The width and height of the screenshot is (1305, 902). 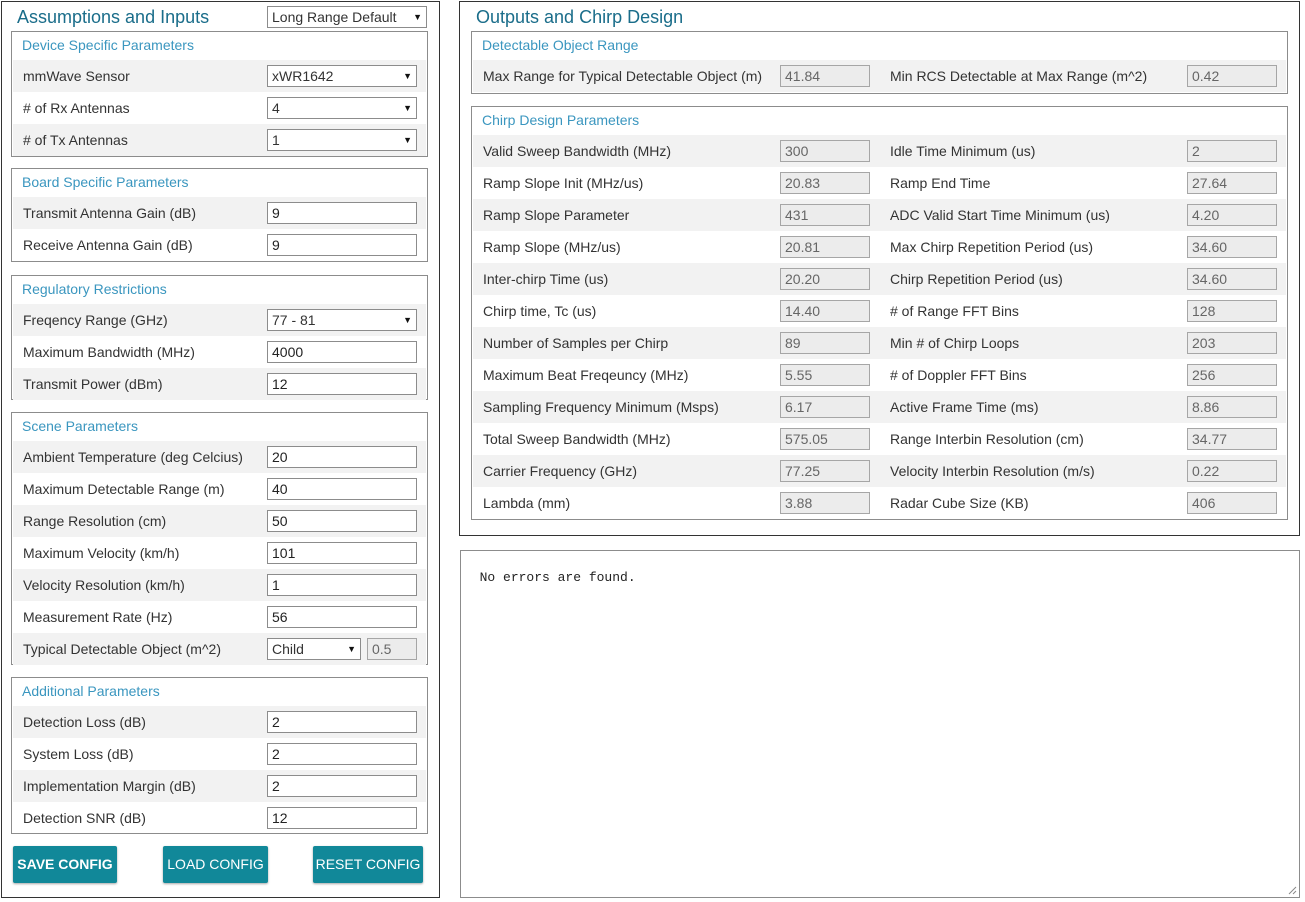 I want to click on snr-row: Detection SNR (dB) 12, so click(x=219, y=818).